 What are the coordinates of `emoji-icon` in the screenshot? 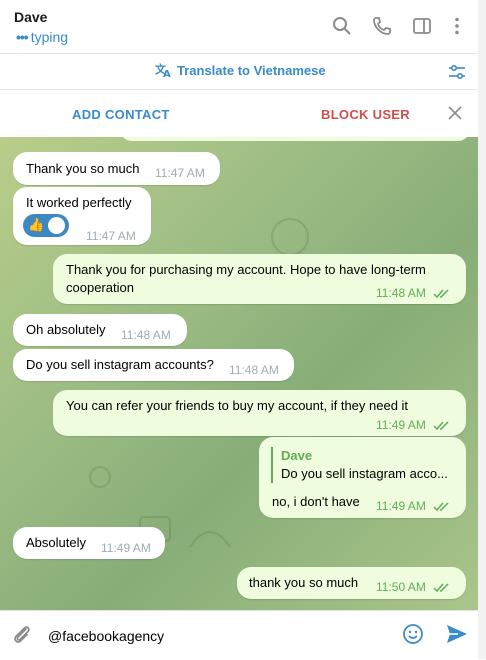 It's located at (413, 634).